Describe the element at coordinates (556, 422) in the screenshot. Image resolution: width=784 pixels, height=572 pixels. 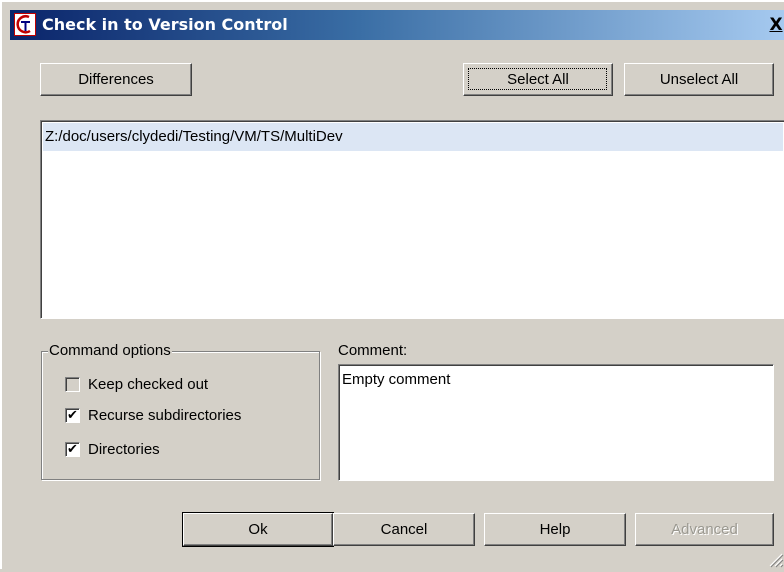
I see `comment-field: Empty comment` at that location.